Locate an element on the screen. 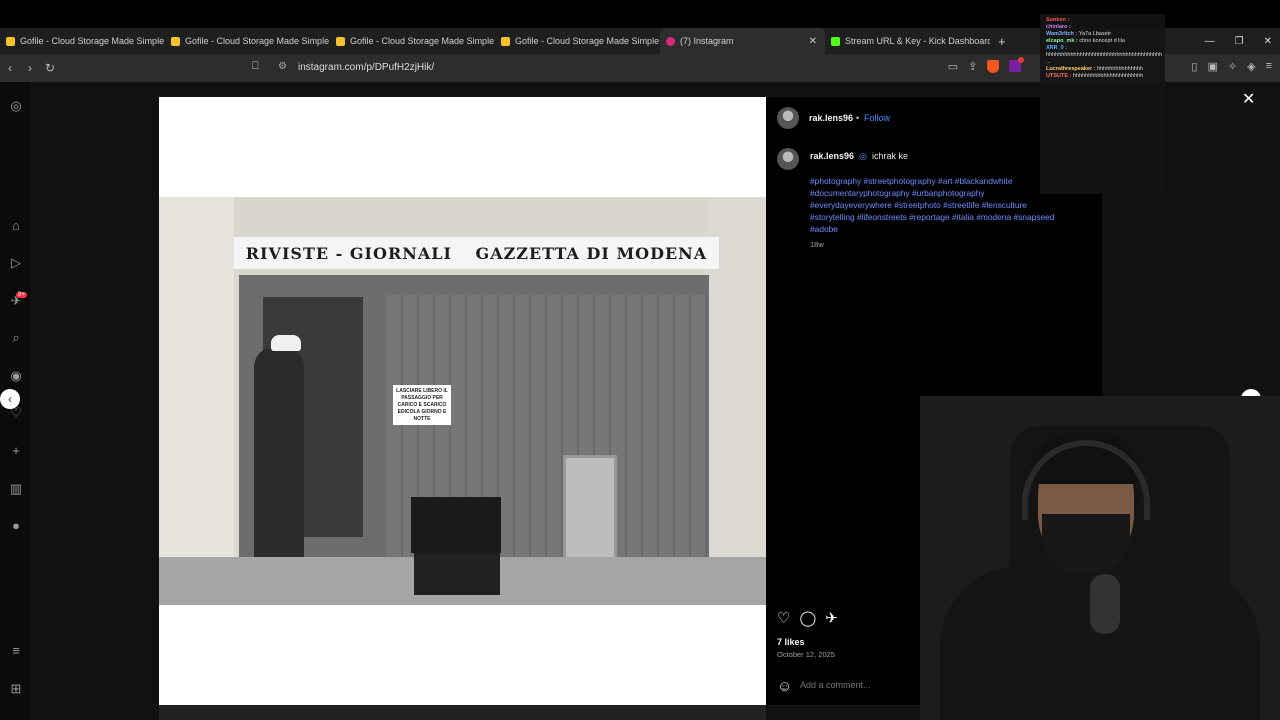 This screenshot has width=1280, height=720. chat-user: UTSUTE : is located at coordinates (1059, 76).